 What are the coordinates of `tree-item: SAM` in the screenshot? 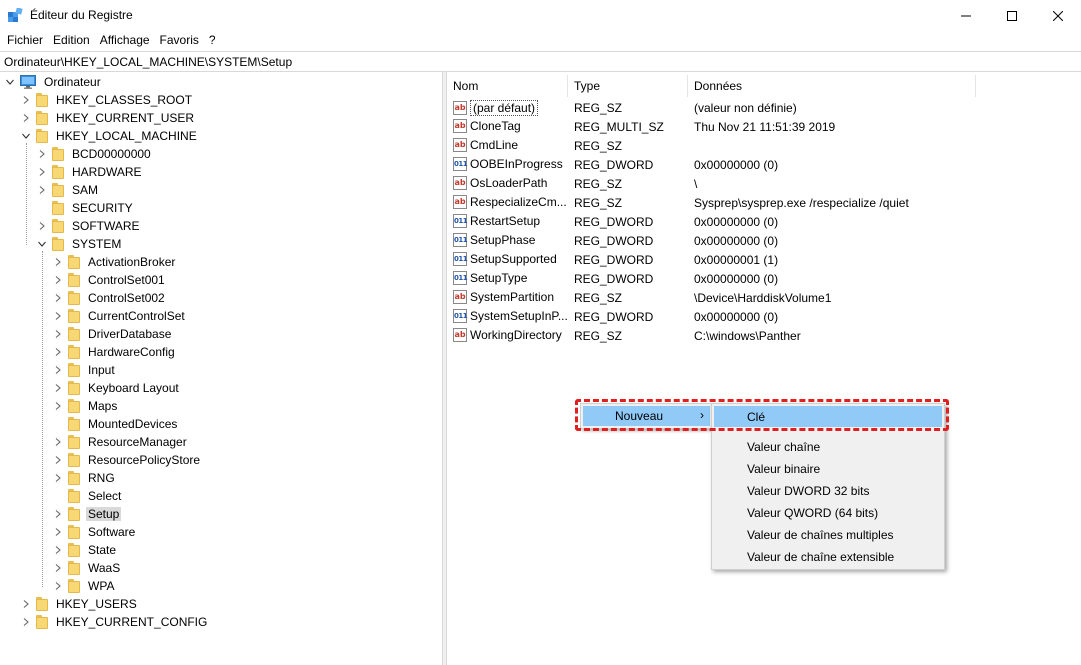 It's located at (68, 190).